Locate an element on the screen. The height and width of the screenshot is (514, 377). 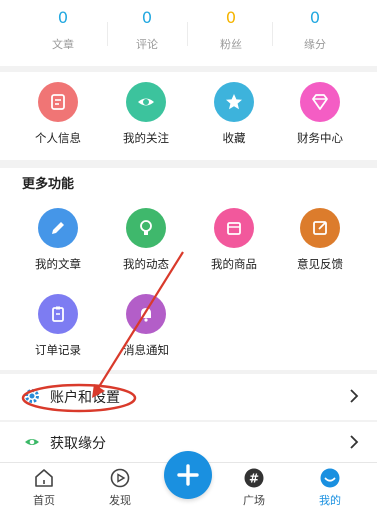
quick-item-finance: 财务中心 is located at coordinates (320, 114).